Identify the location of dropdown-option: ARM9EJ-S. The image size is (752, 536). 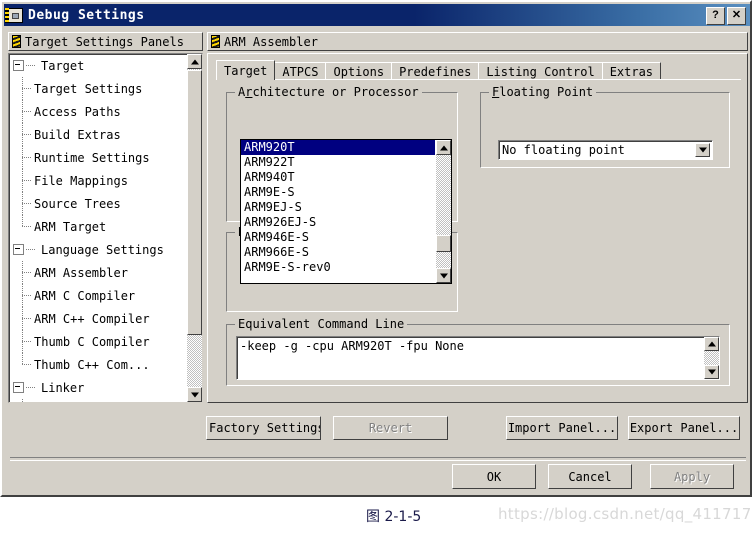
(338, 207).